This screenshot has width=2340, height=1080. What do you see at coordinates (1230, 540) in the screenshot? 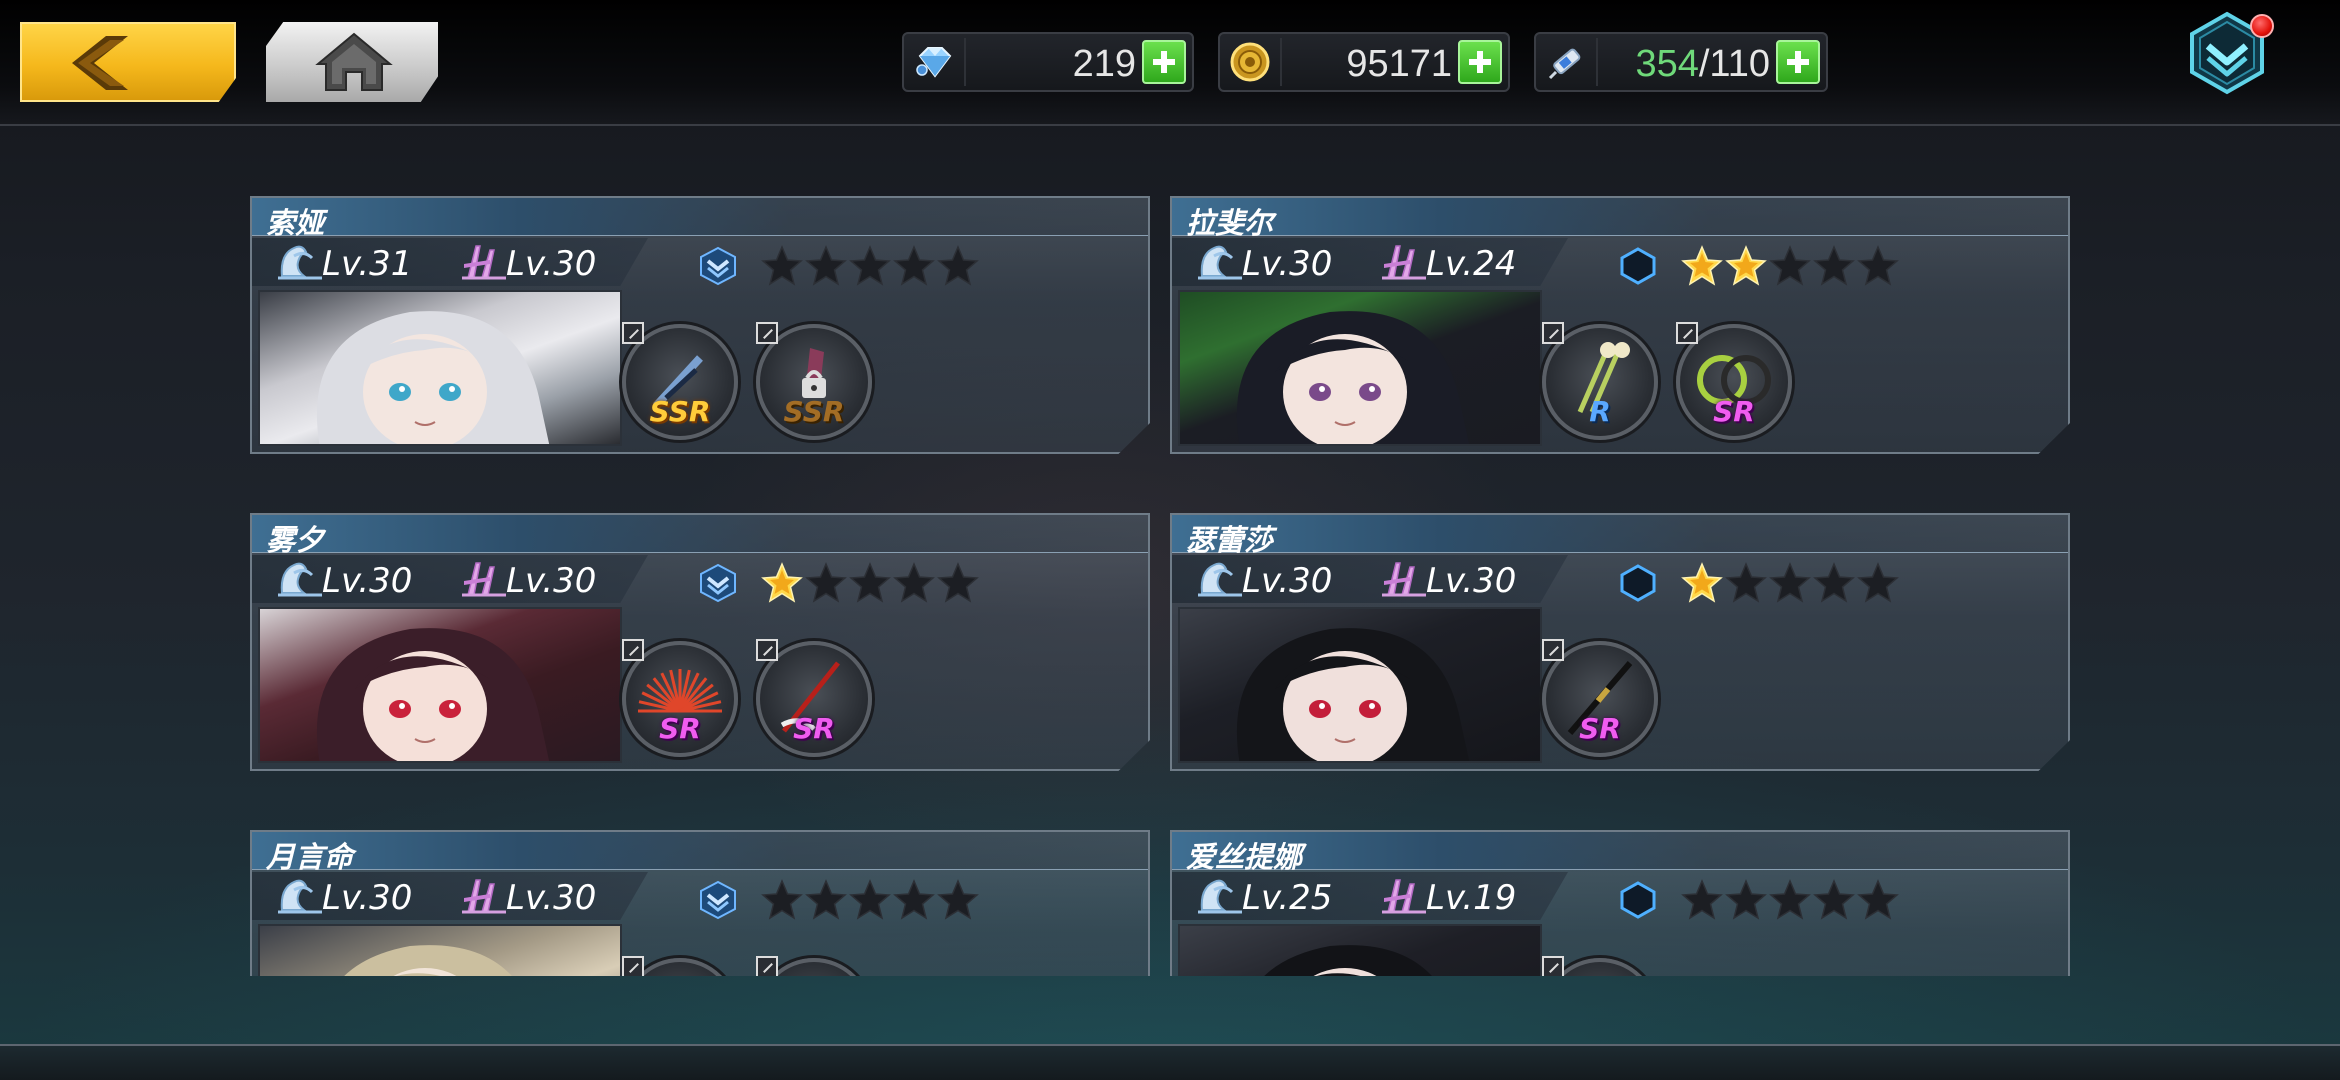
I see `character-name: 瑟蕾莎` at bounding box center [1230, 540].